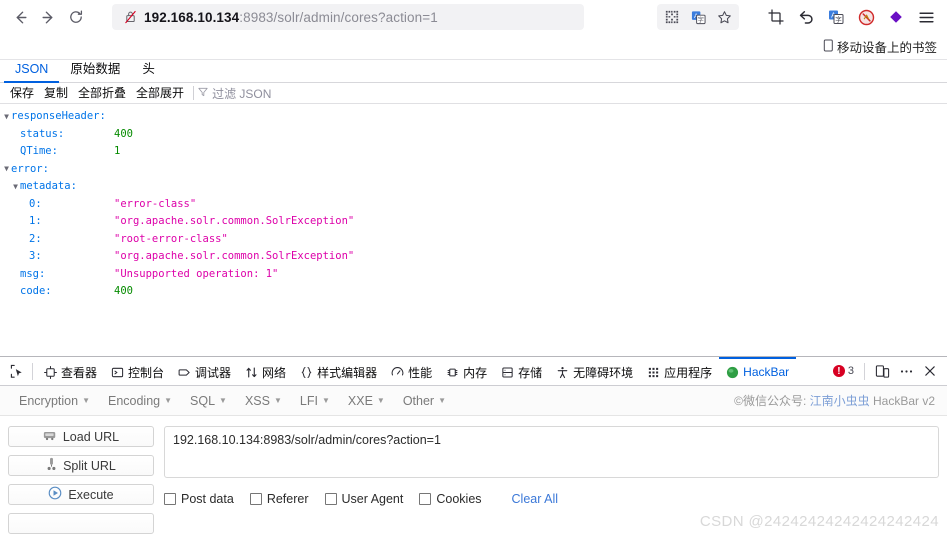 This screenshot has height=534, width=947. Describe the element at coordinates (452, 372) in the screenshot. I see `memory-icon` at that location.